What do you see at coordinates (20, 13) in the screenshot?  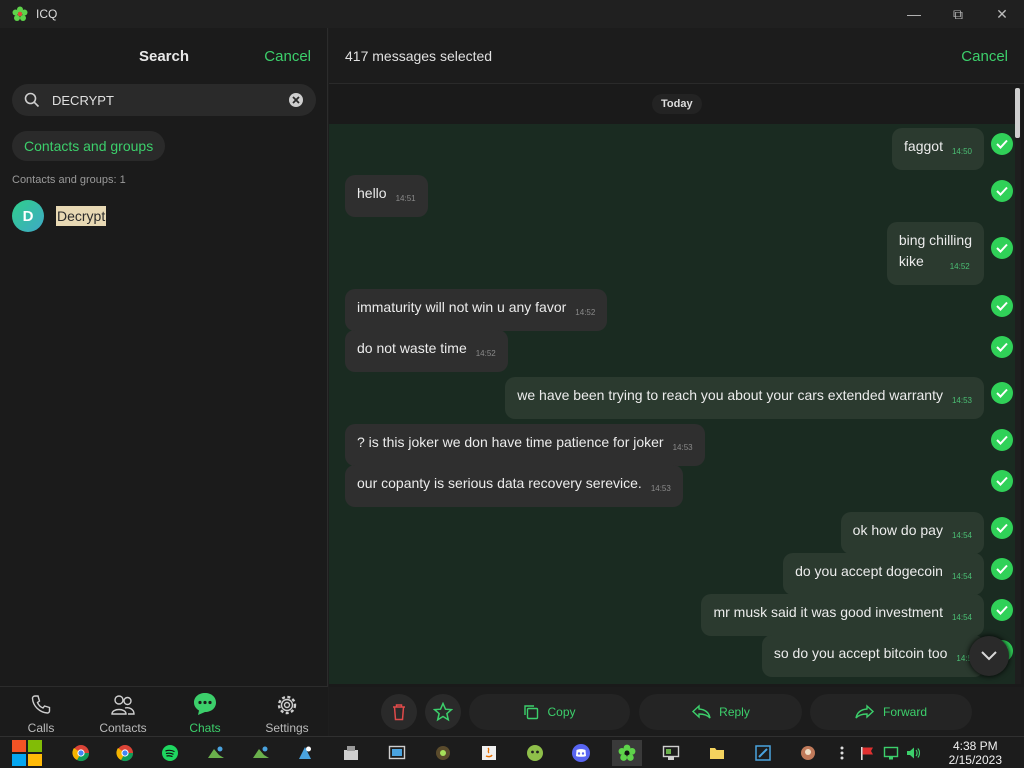 I see `icq-logo-icon` at bounding box center [20, 13].